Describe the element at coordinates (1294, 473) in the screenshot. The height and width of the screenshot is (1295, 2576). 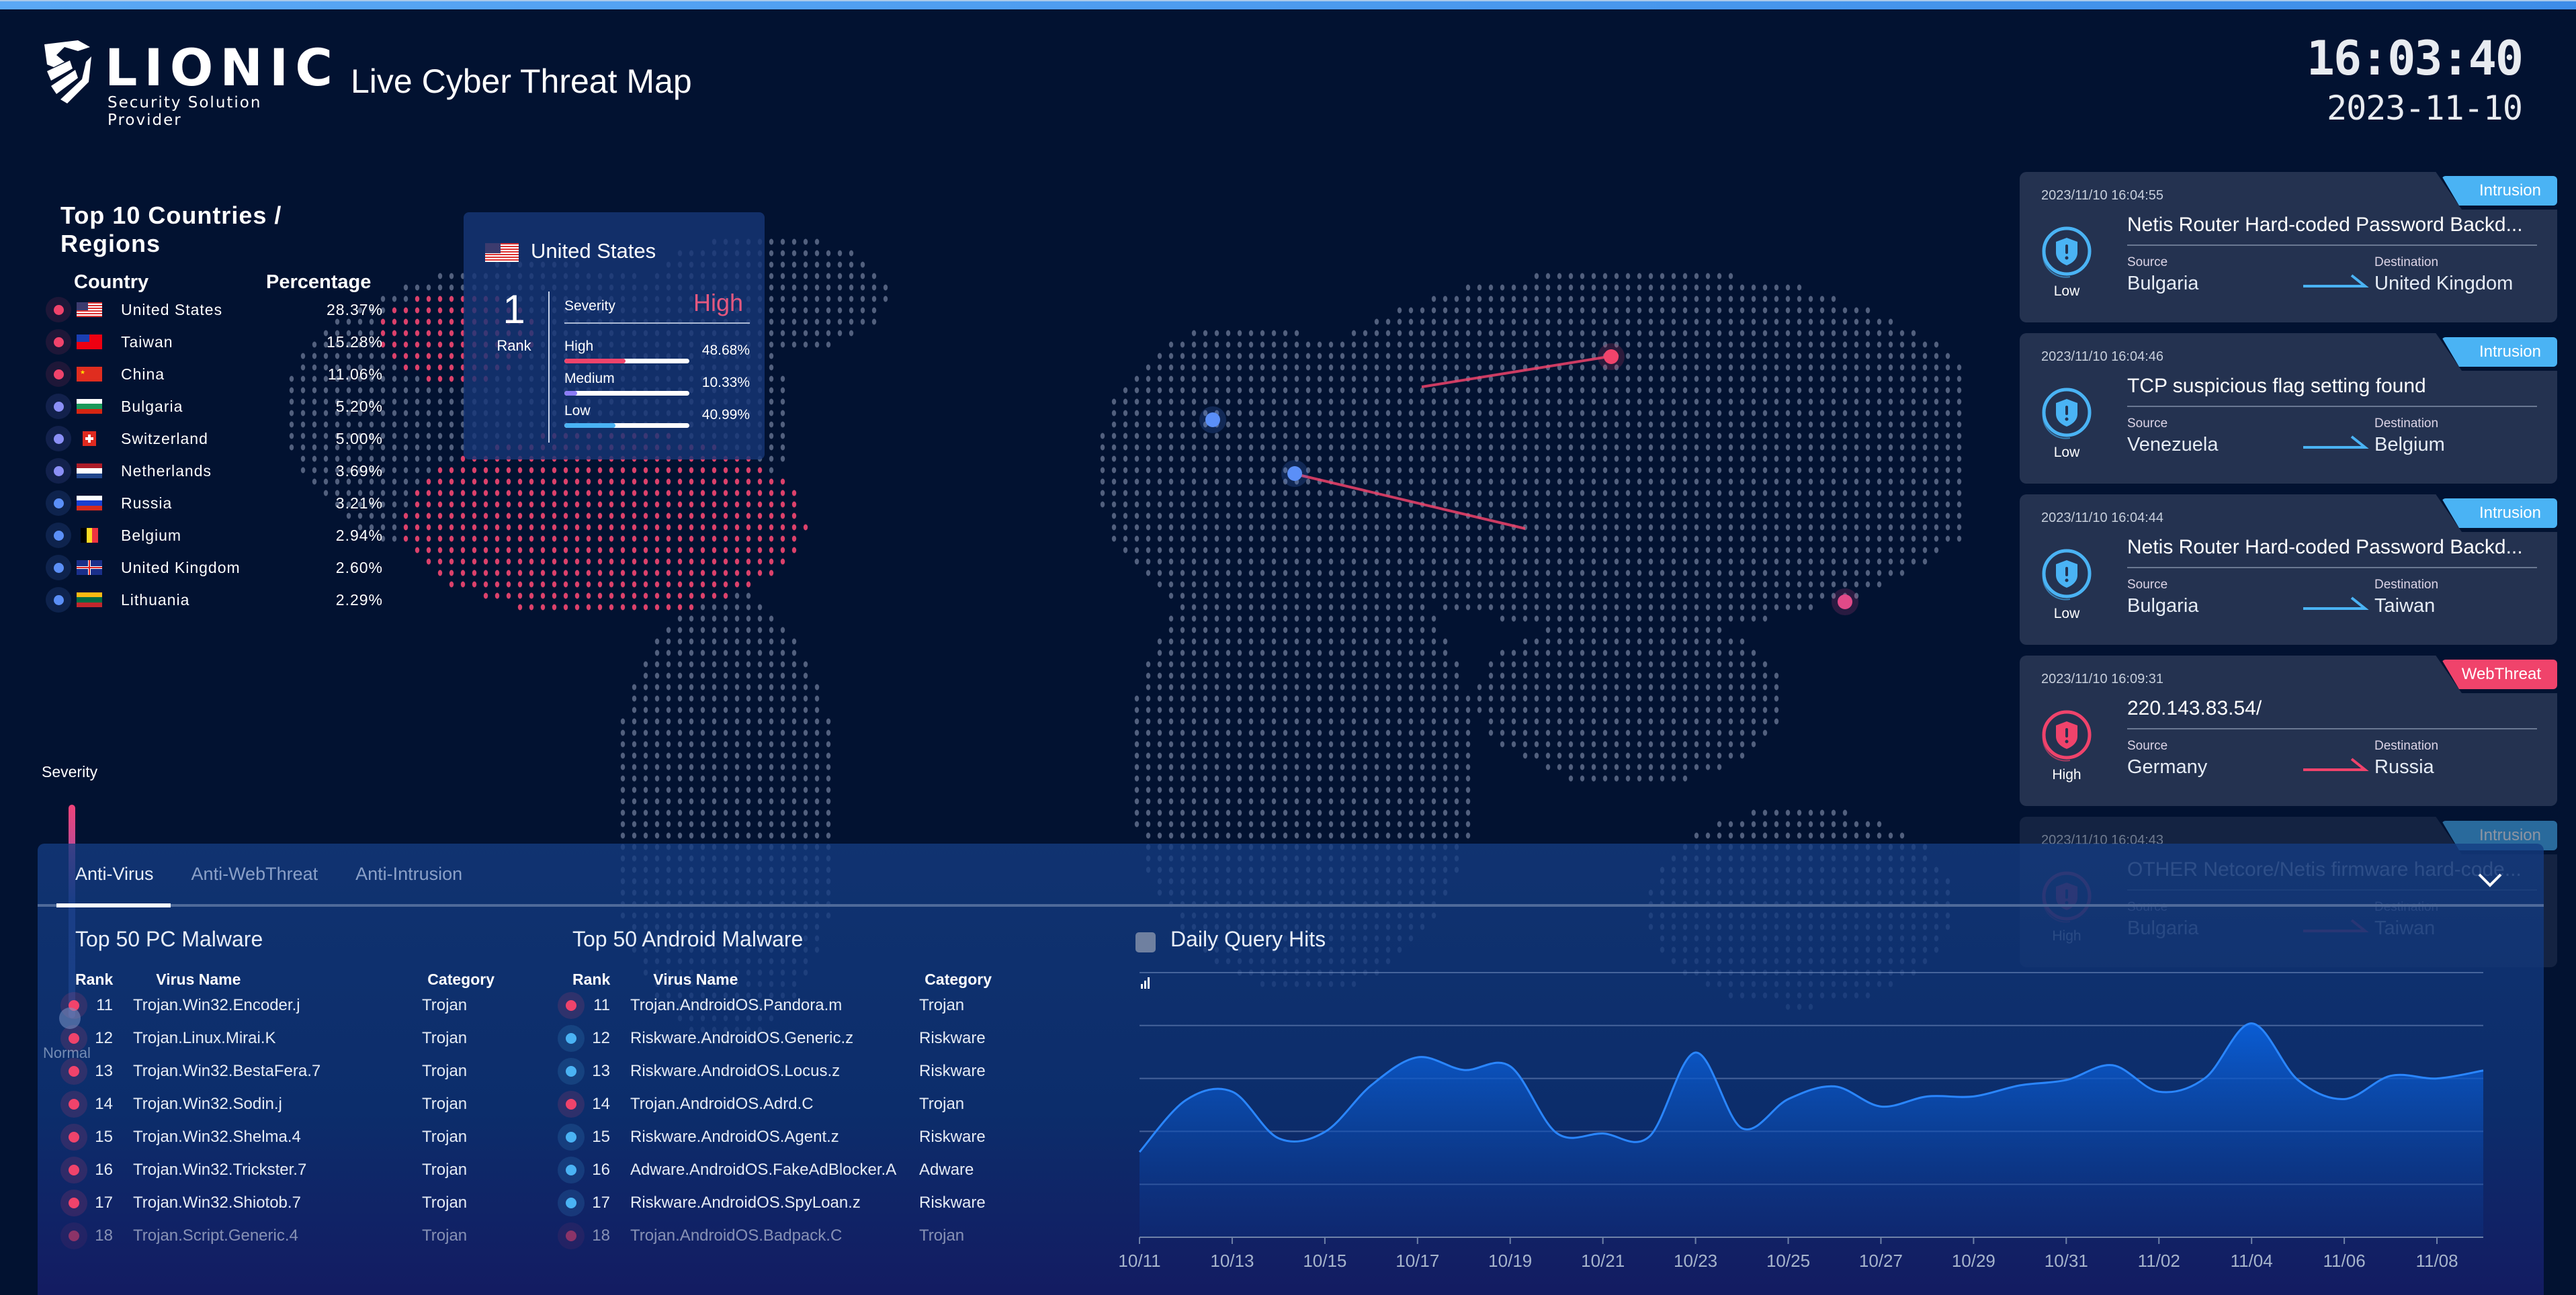
I see `marker-bulgaria` at that location.